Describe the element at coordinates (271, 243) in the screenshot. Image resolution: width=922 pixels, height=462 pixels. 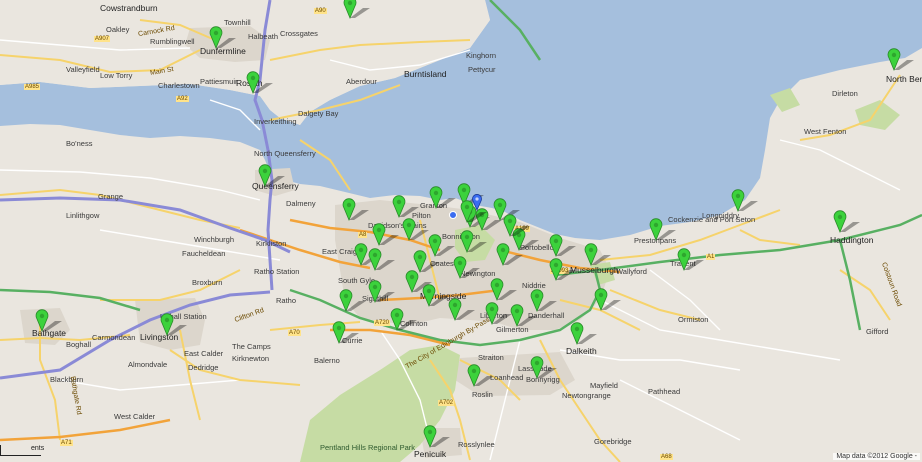
I see `place-label: Kirkliston` at that location.